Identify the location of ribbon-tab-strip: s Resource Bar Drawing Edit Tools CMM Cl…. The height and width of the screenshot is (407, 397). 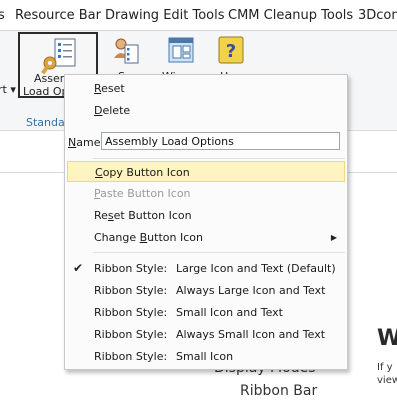
(198, 15).